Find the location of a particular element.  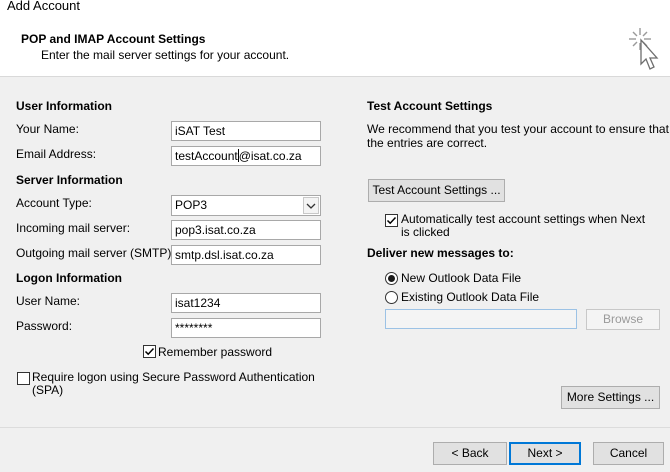

email-address-label: Email Address: is located at coordinates (56, 154).